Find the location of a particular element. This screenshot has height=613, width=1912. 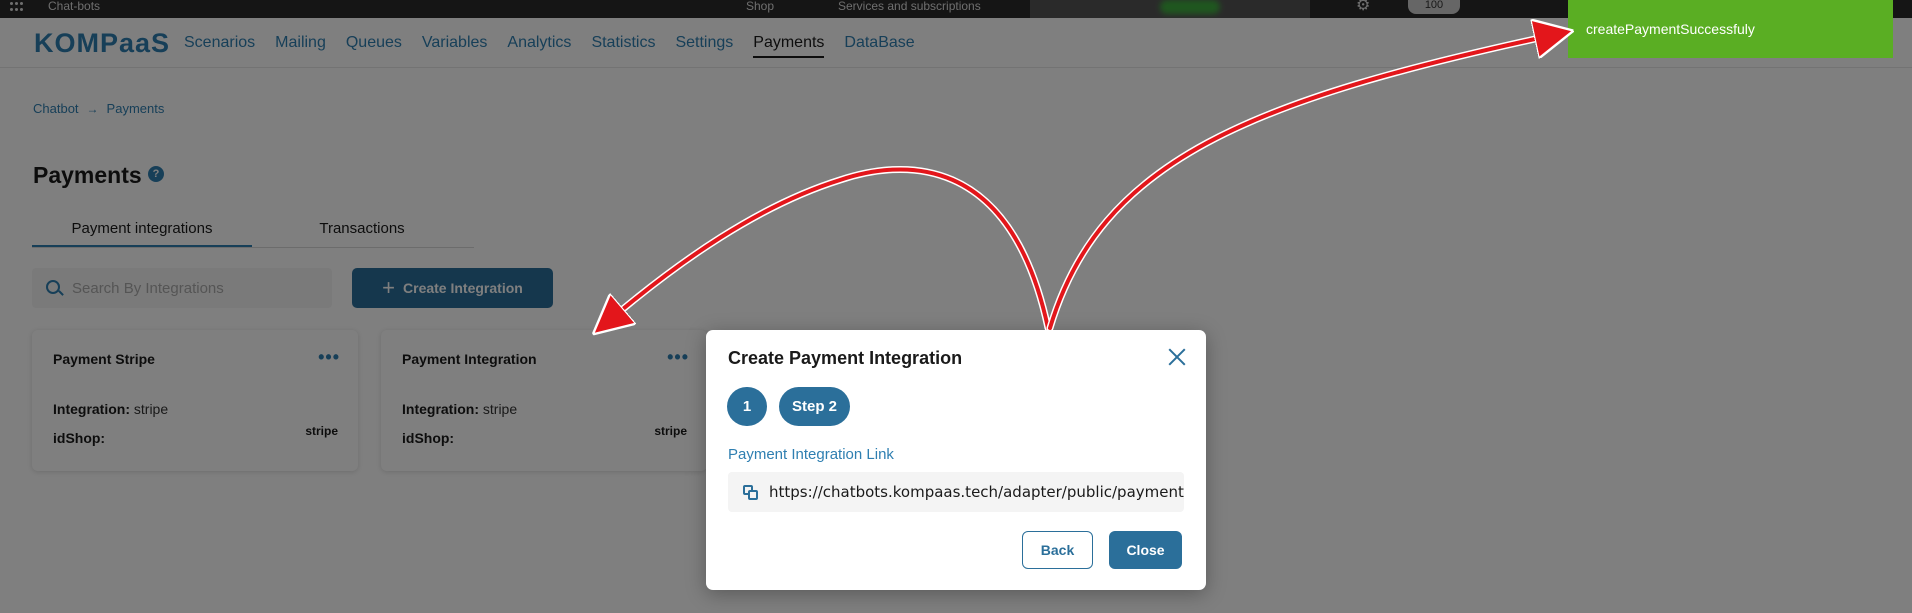

toast-message: createPaymentSuccessfuly is located at coordinates (1670, 29).